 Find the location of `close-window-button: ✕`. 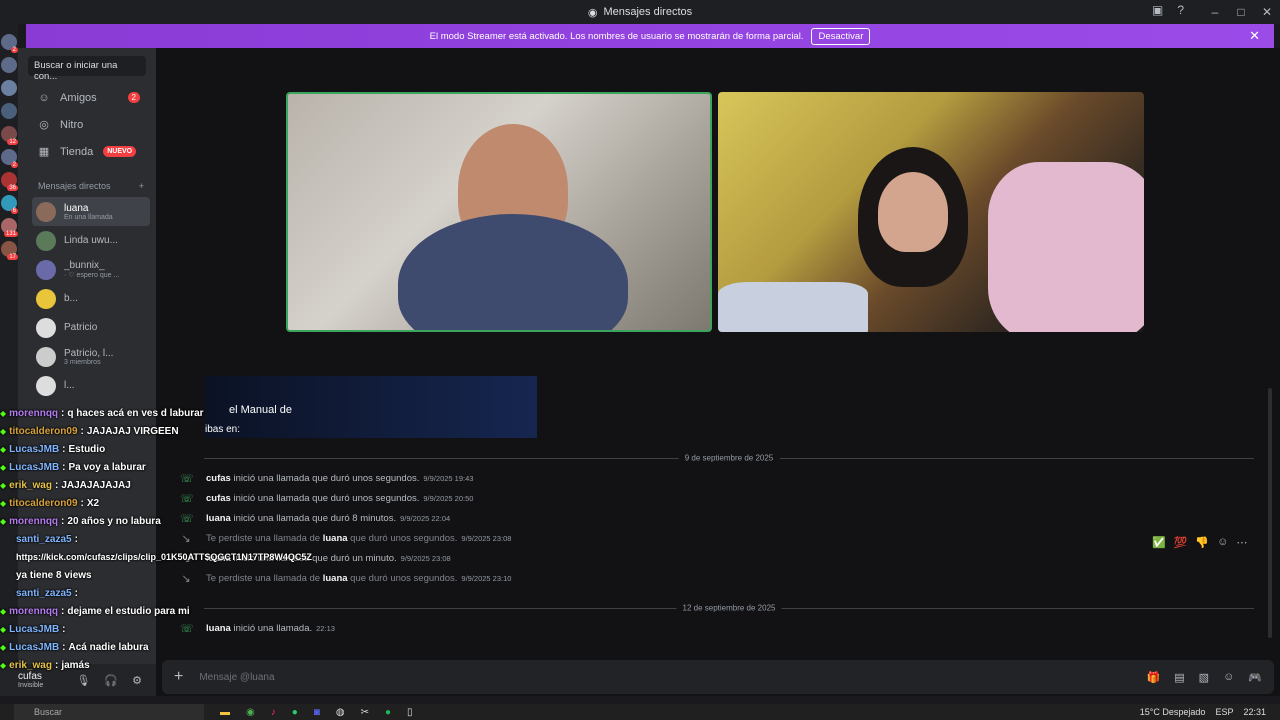

close-window-button: ✕ is located at coordinates (1267, 12).